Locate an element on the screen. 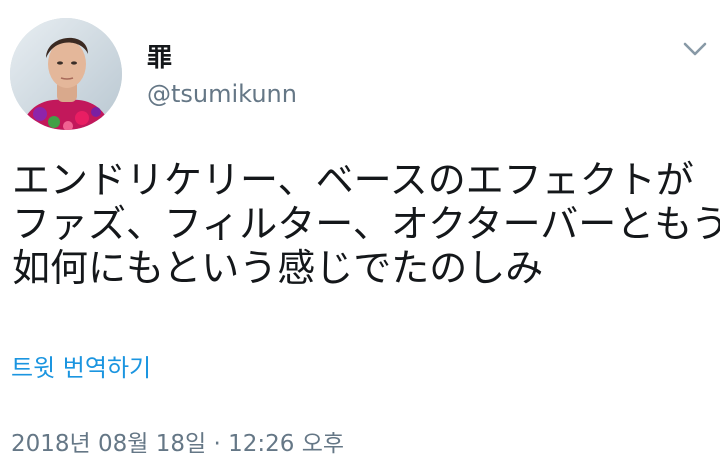  user-handle: @tsumikunn is located at coordinates (222, 94).